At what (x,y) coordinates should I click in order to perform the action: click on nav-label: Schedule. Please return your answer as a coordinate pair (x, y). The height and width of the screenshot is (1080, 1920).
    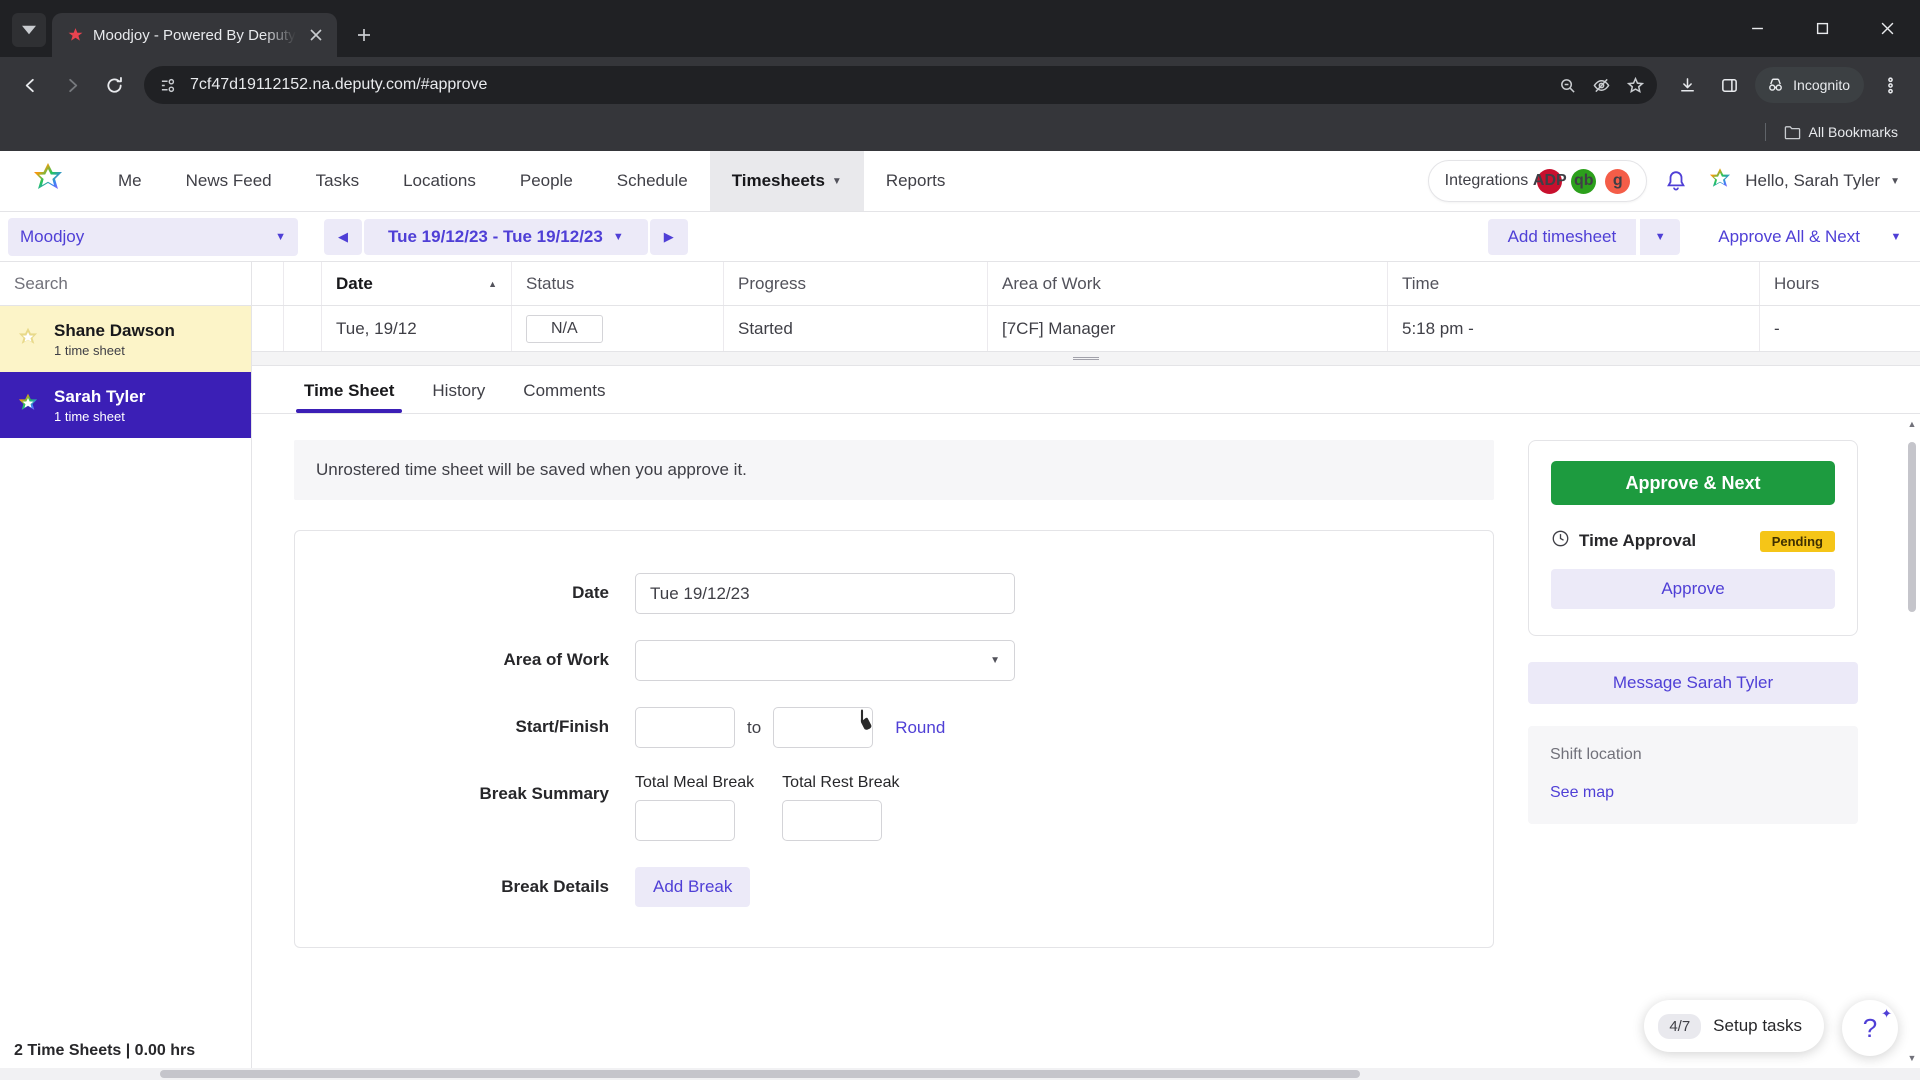
    Looking at the image, I should click on (652, 180).